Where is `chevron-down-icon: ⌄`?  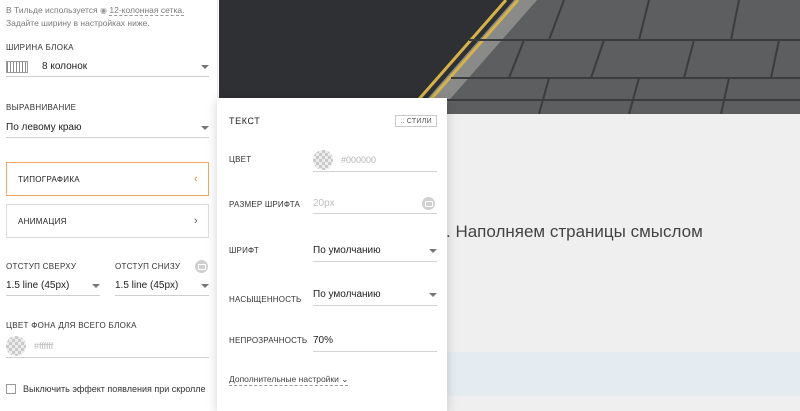 chevron-down-icon: ⌄ is located at coordinates (345, 379).